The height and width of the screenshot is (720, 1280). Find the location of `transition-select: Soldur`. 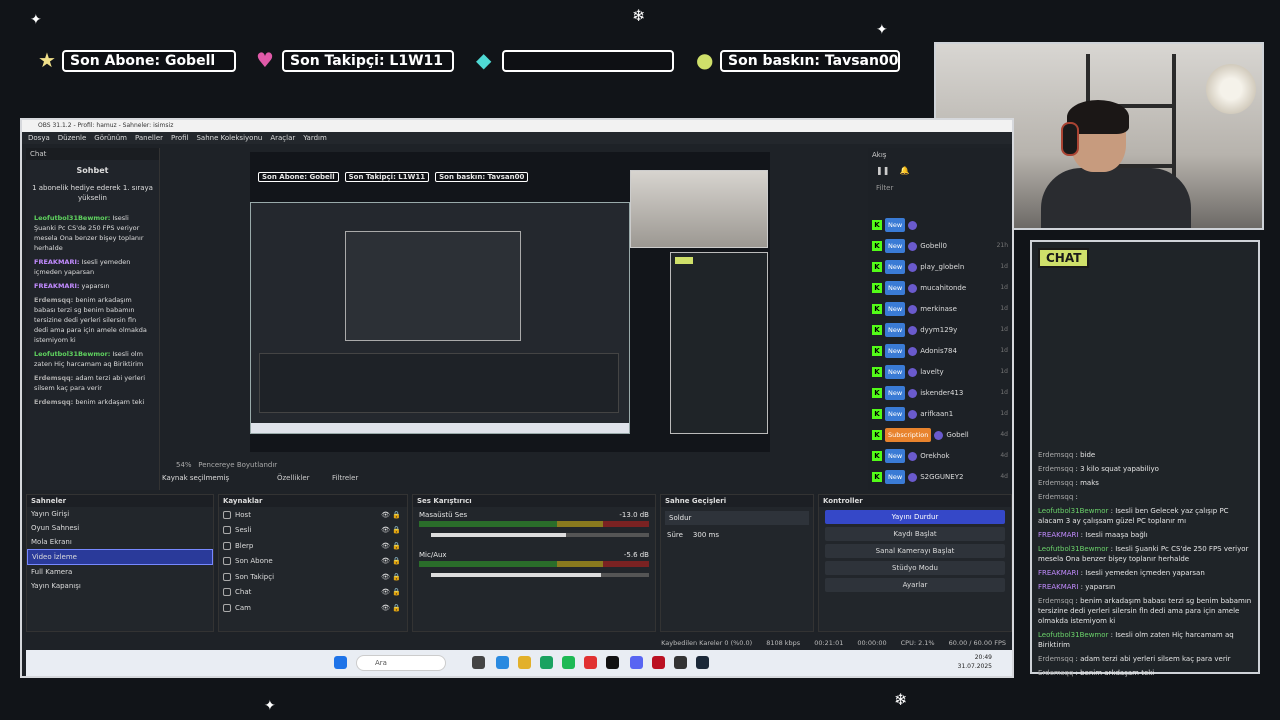

transition-select: Soldur is located at coordinates (737, 518).